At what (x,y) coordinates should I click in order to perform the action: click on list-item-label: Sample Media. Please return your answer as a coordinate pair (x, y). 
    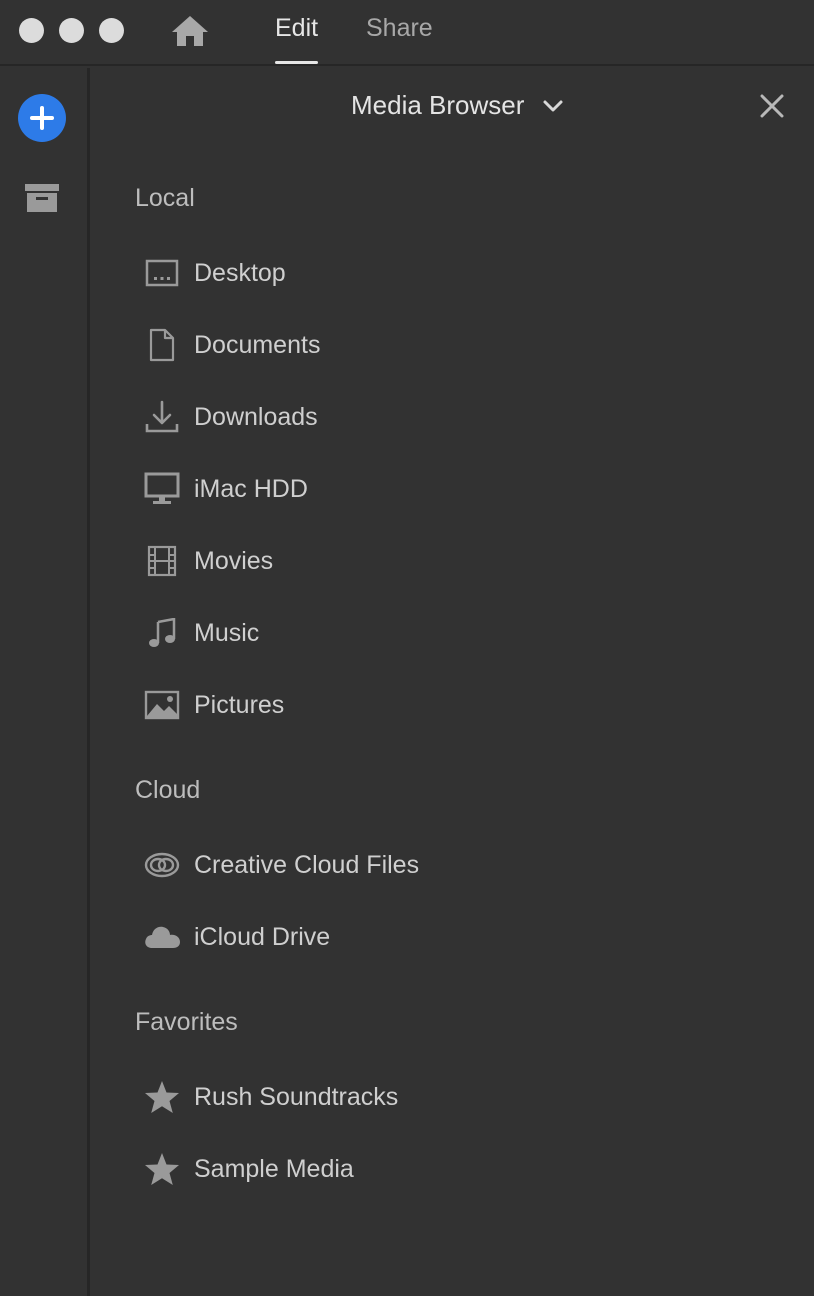
    Looking at the image, I should click on (274, 1168).